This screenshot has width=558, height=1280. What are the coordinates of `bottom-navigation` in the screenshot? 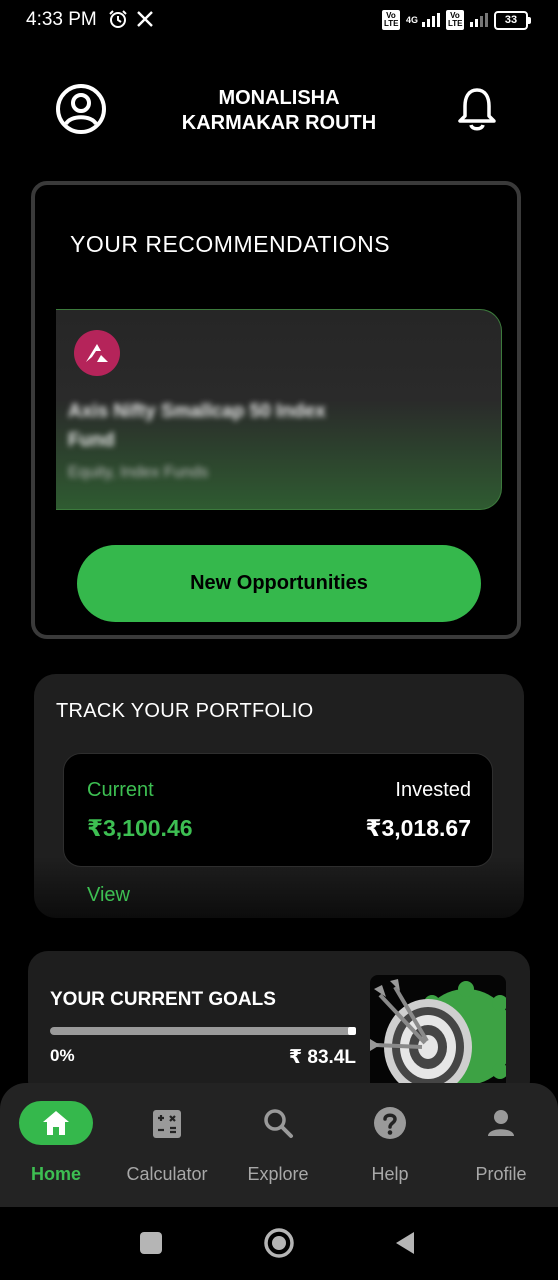 It's located at (279, 1145).